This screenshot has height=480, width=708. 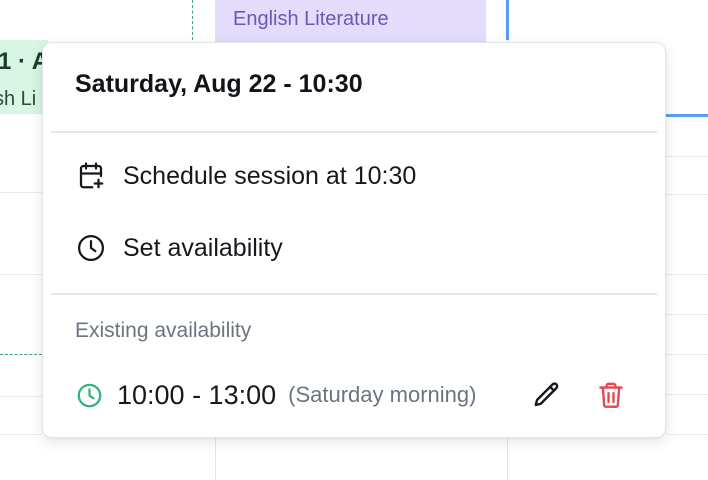 I want to click on schedule-session-button: Schedule session at 10:30, so click(x=354, y=176).